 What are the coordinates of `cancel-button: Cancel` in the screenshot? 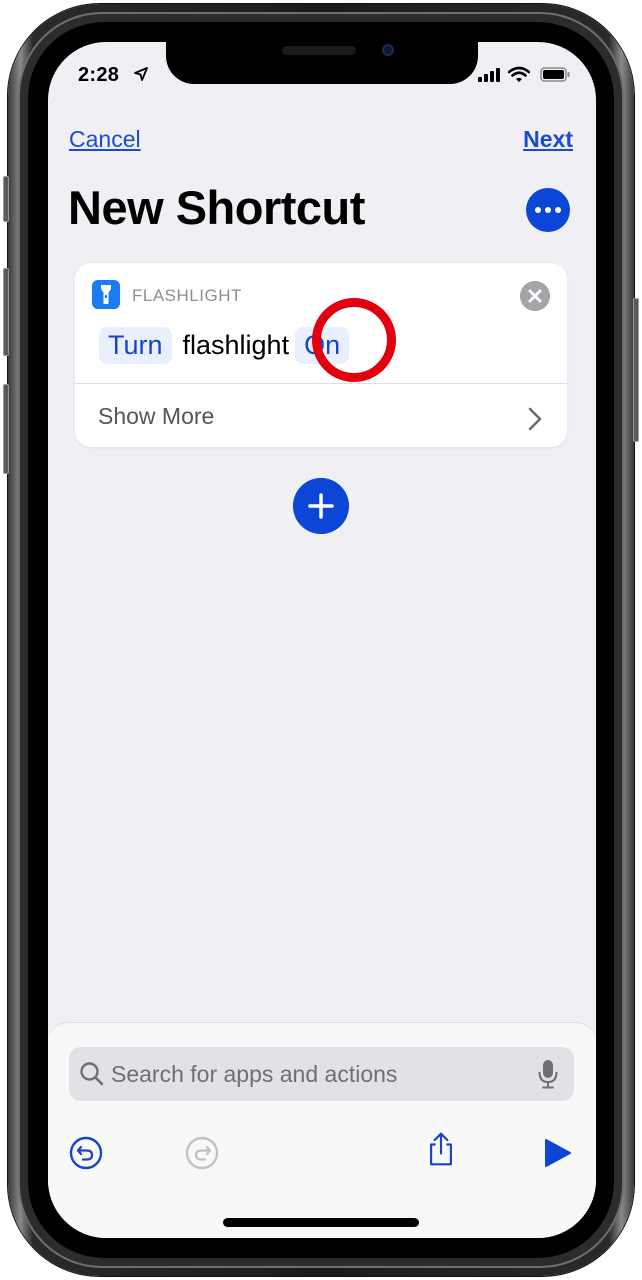 It's located at (105, 139).